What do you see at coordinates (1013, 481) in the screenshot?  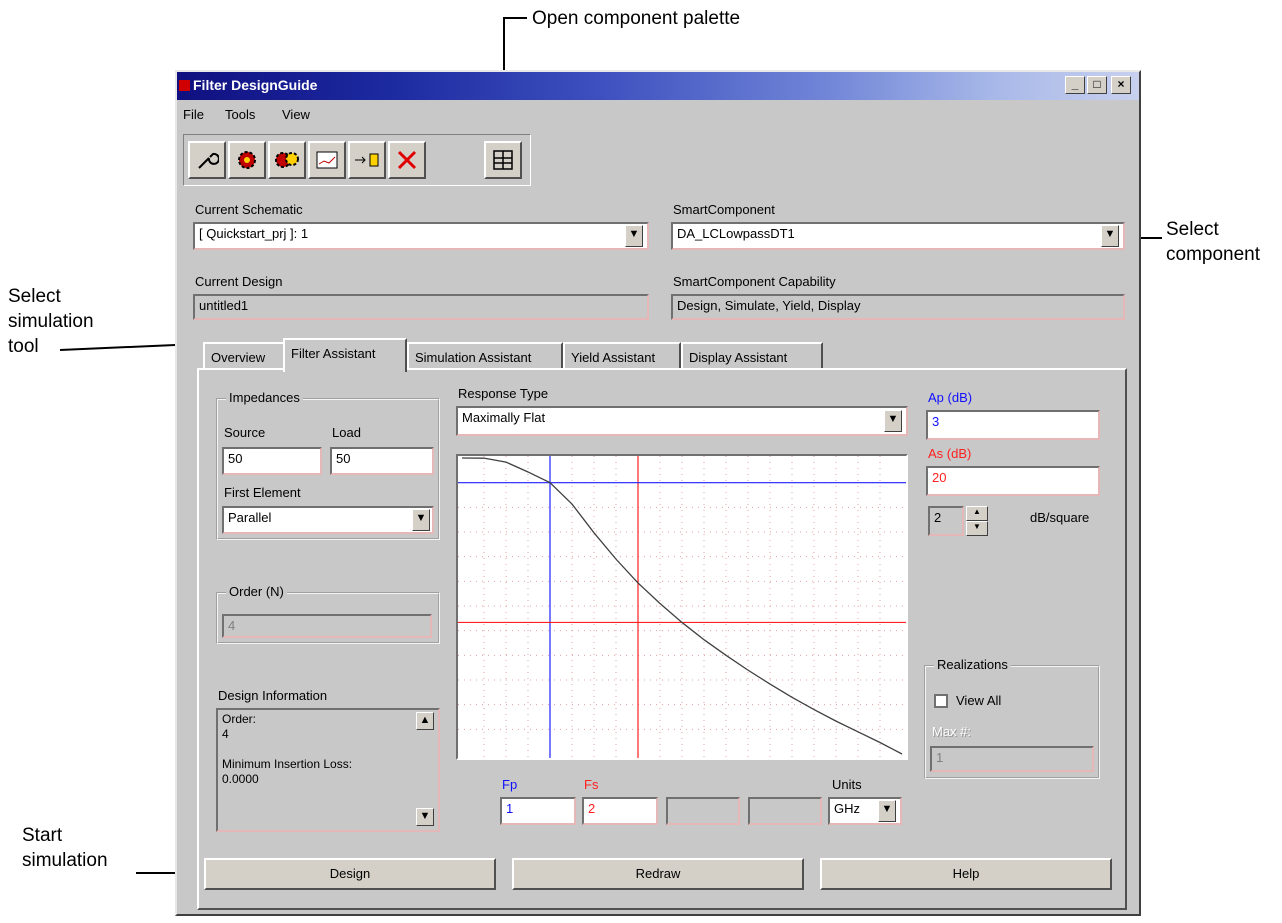 I see `as-input: 20` at bounding box center [1013, 481].